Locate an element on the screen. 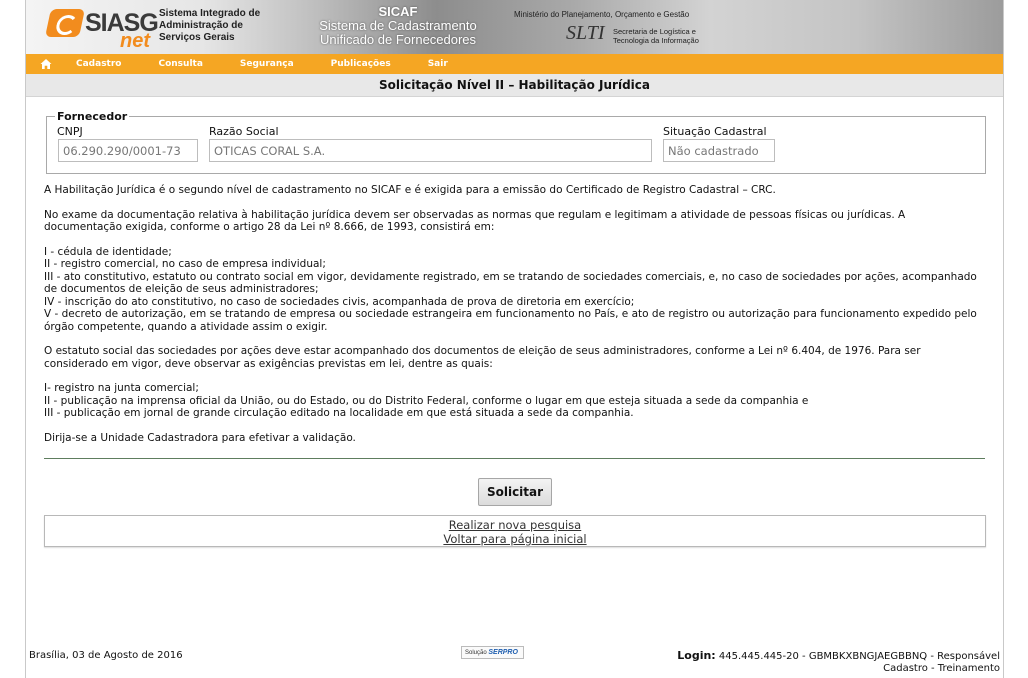 This screenshot has width=1028, height=678. menu-item-consulta: Consulta is located at coordinates (180, 64).